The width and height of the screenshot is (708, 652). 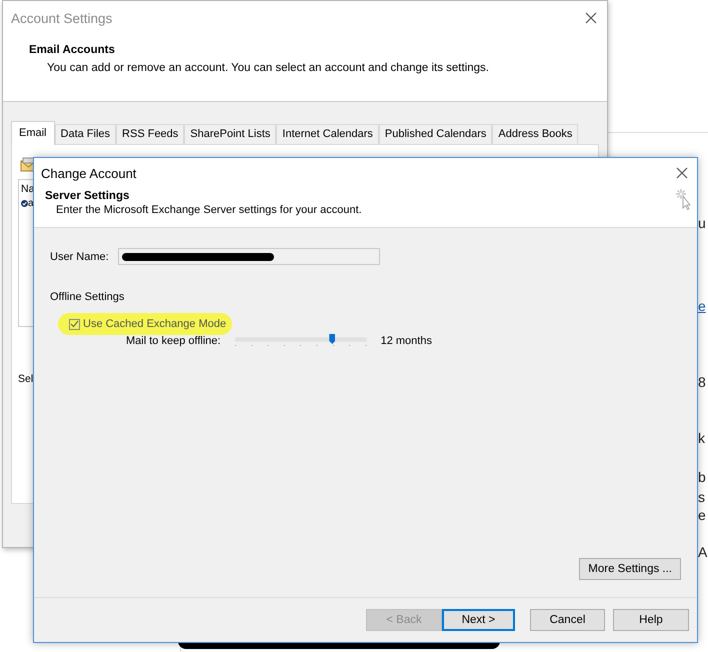 What do you see at coordinates (703, 552) in the screenshot?
I see `text-fragment: A` at bounding box center [703, 552].